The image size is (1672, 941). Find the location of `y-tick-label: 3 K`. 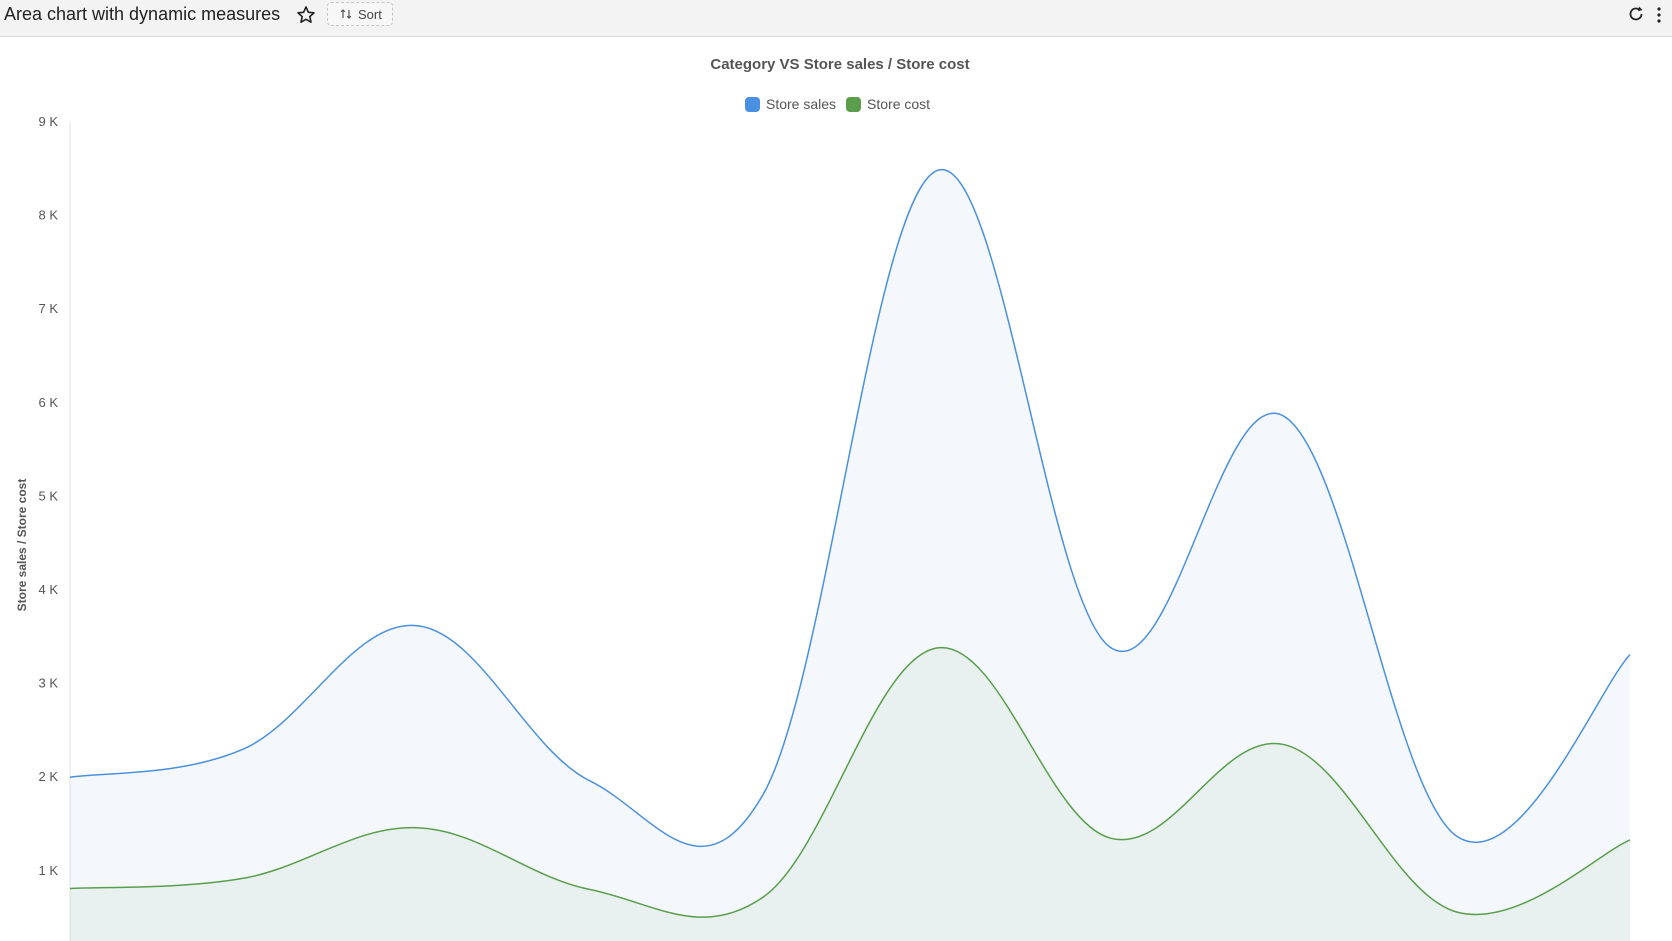

y-tick-label: 3 K is located at coordinates (48, 683).